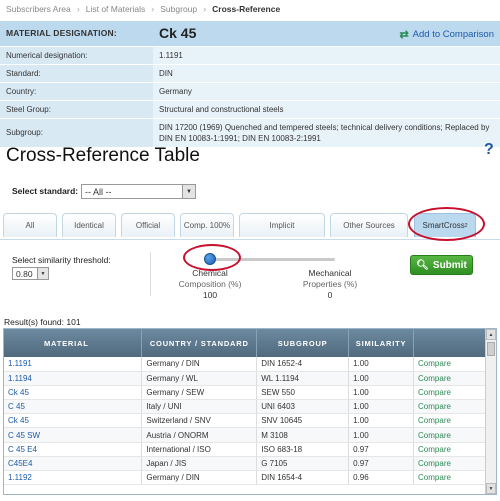 The image size is (500, 501). I want to click on compare-arrows-icon: ⇄, so click(404, 35).